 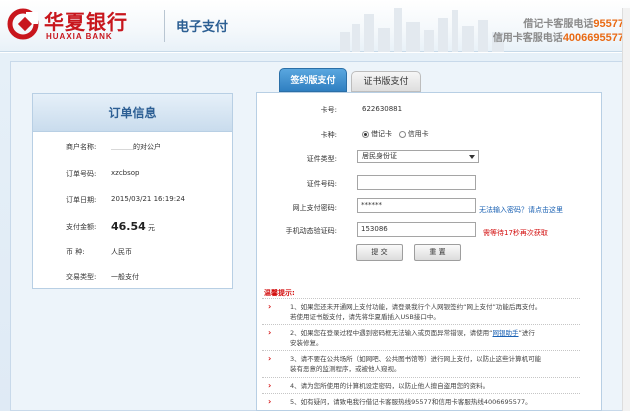 I want to click on reset-button: 重 置, so click(x=437, y=252).